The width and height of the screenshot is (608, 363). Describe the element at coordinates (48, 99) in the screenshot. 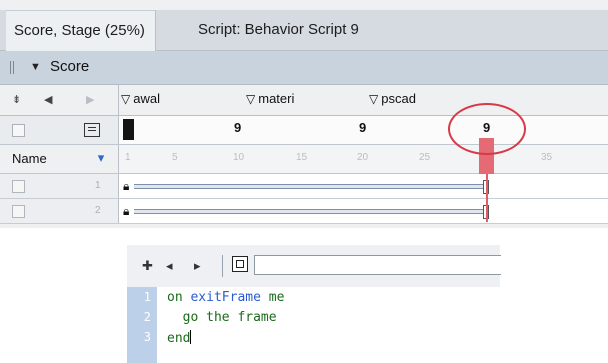

I see `previous-marker-icon: ◀` at that location.